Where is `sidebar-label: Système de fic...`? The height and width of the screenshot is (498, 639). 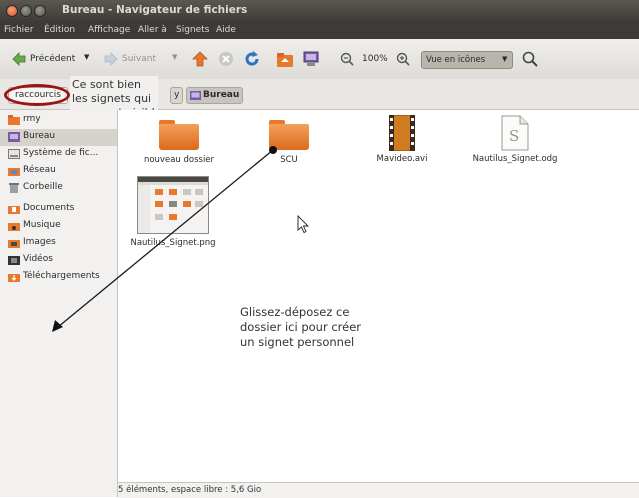 sidebar-label: Système de fic... is located at coordinates (61, 153).